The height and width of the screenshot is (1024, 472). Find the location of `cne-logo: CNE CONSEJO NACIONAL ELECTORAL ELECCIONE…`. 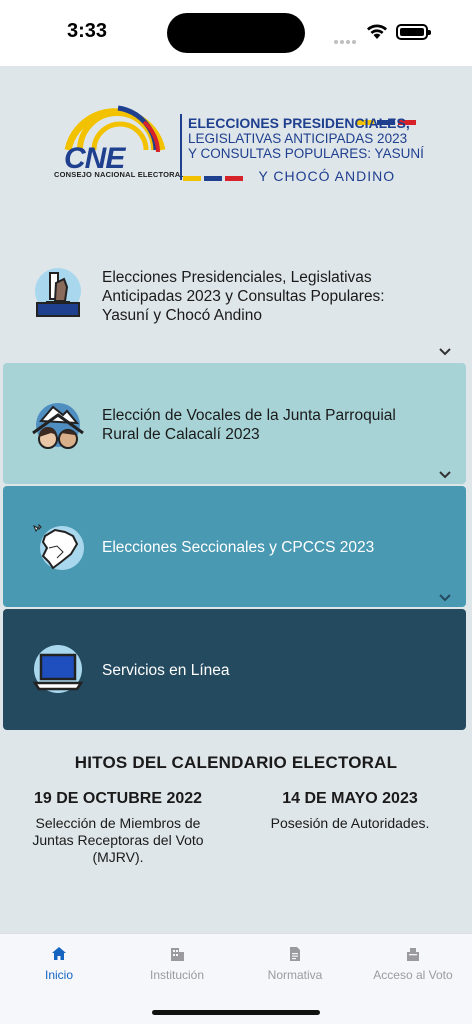

cne-logo: CNE CONSEJO NACIONAL ELECTORAL ELECCIONE… is located at coordinates (237, 143).